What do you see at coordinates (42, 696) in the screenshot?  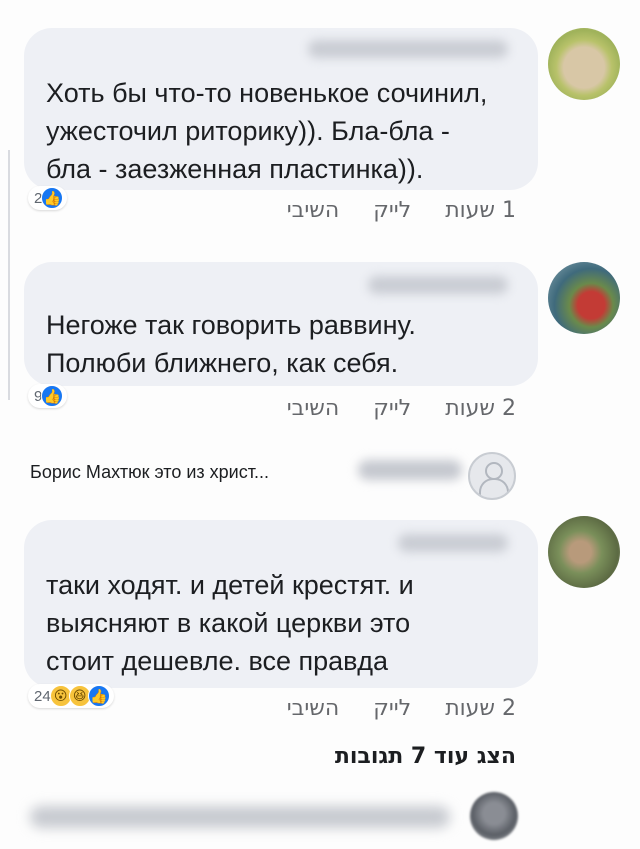 I see `reaction-count: 24` at bounding box center [42, 696].